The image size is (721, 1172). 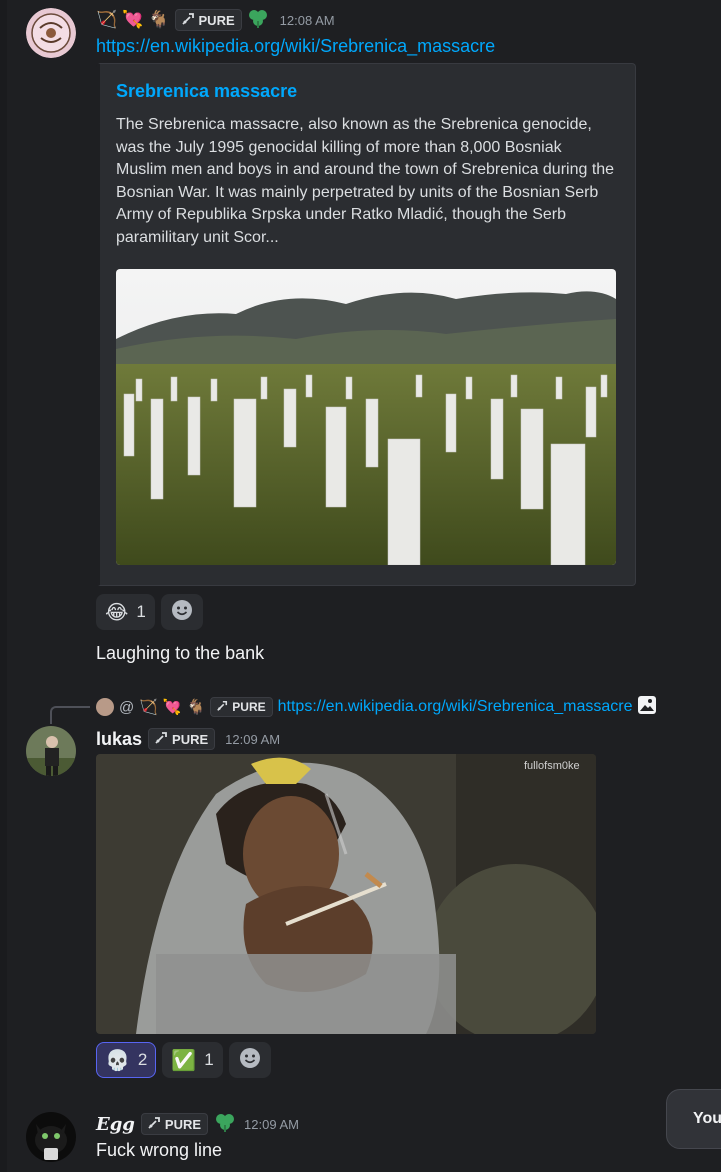 I want to click on message-header: Egg PURE 12:09 AM, so click(x=197, y=1124).